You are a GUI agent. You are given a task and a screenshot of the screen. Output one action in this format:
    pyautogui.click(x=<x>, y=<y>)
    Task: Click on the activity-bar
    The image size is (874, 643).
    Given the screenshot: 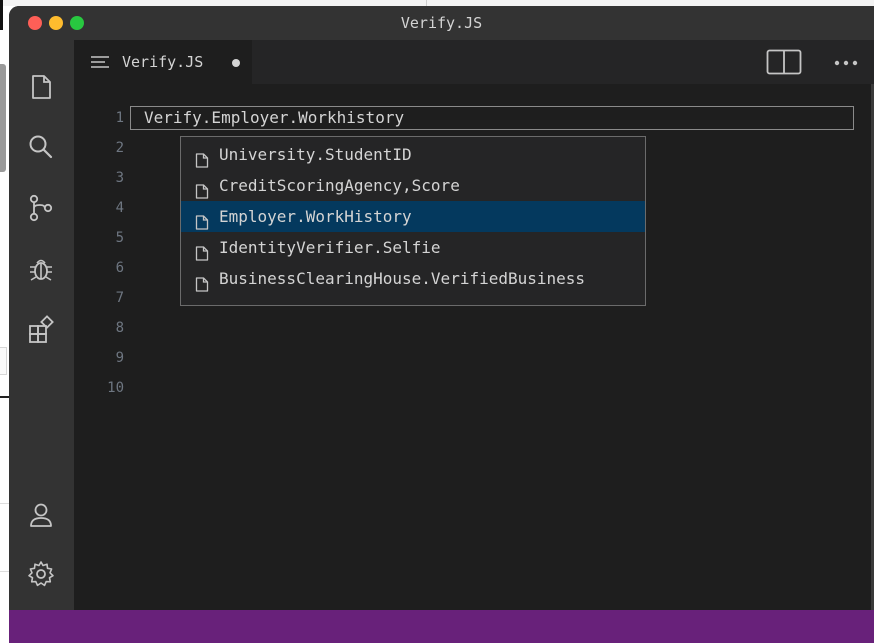 What is the action you would take?
    pyautogui.click(x=41, y=325)
    